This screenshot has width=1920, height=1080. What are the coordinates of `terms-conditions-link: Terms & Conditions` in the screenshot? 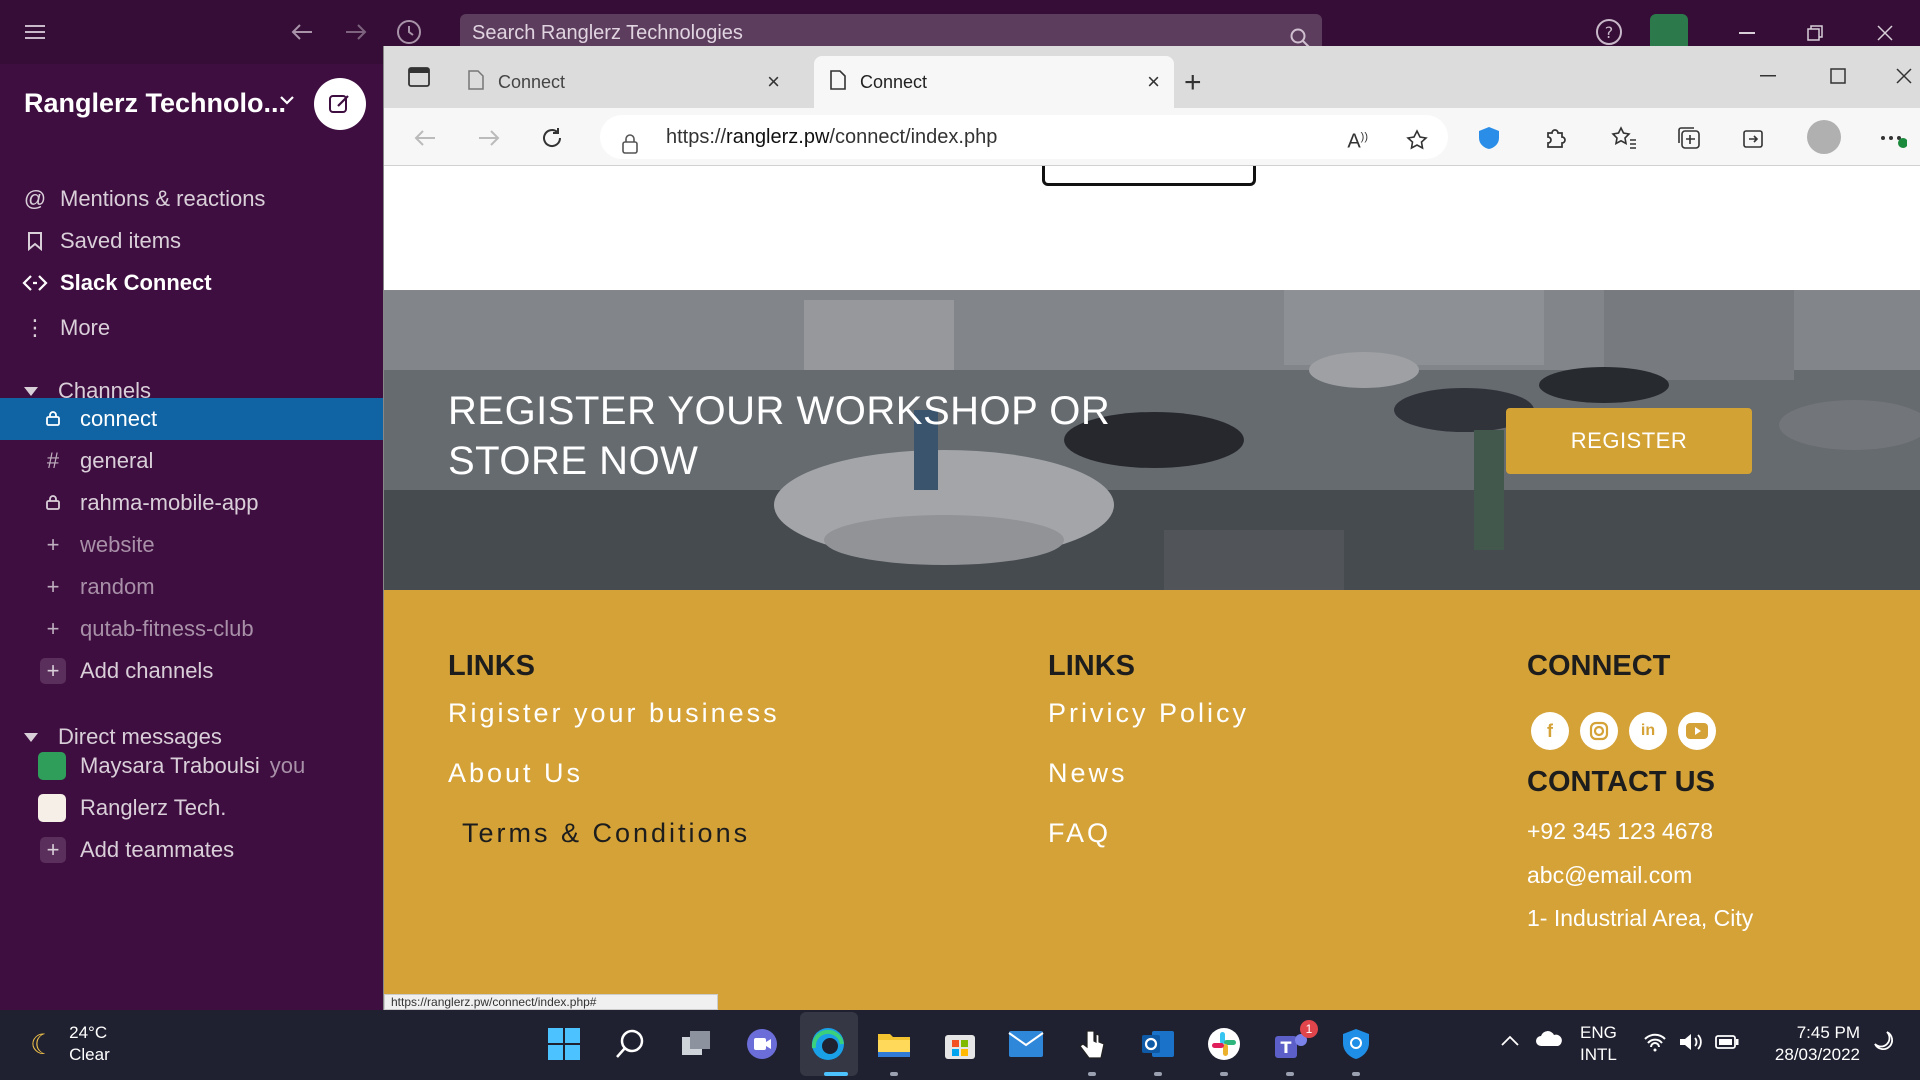 It's located at (606, 833).